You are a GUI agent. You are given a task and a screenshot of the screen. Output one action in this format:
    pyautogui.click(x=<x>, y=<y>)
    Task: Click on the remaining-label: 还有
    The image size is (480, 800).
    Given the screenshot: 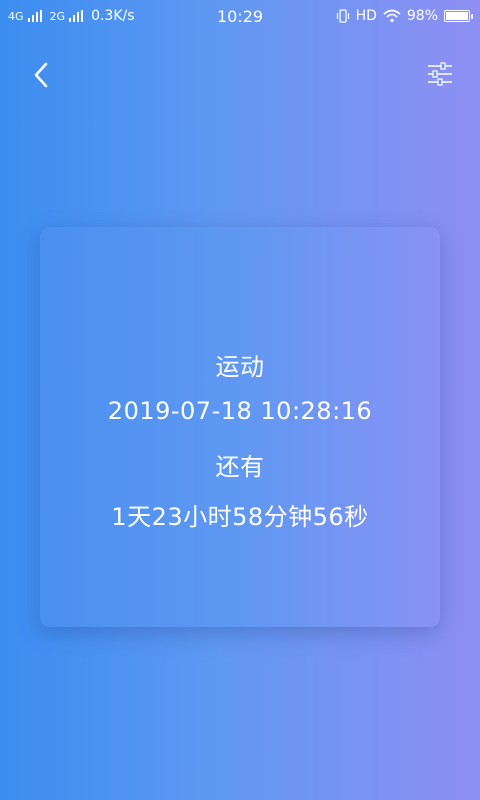 What is the action you would take?
    pyautogui.click(x=240, y=467)
    